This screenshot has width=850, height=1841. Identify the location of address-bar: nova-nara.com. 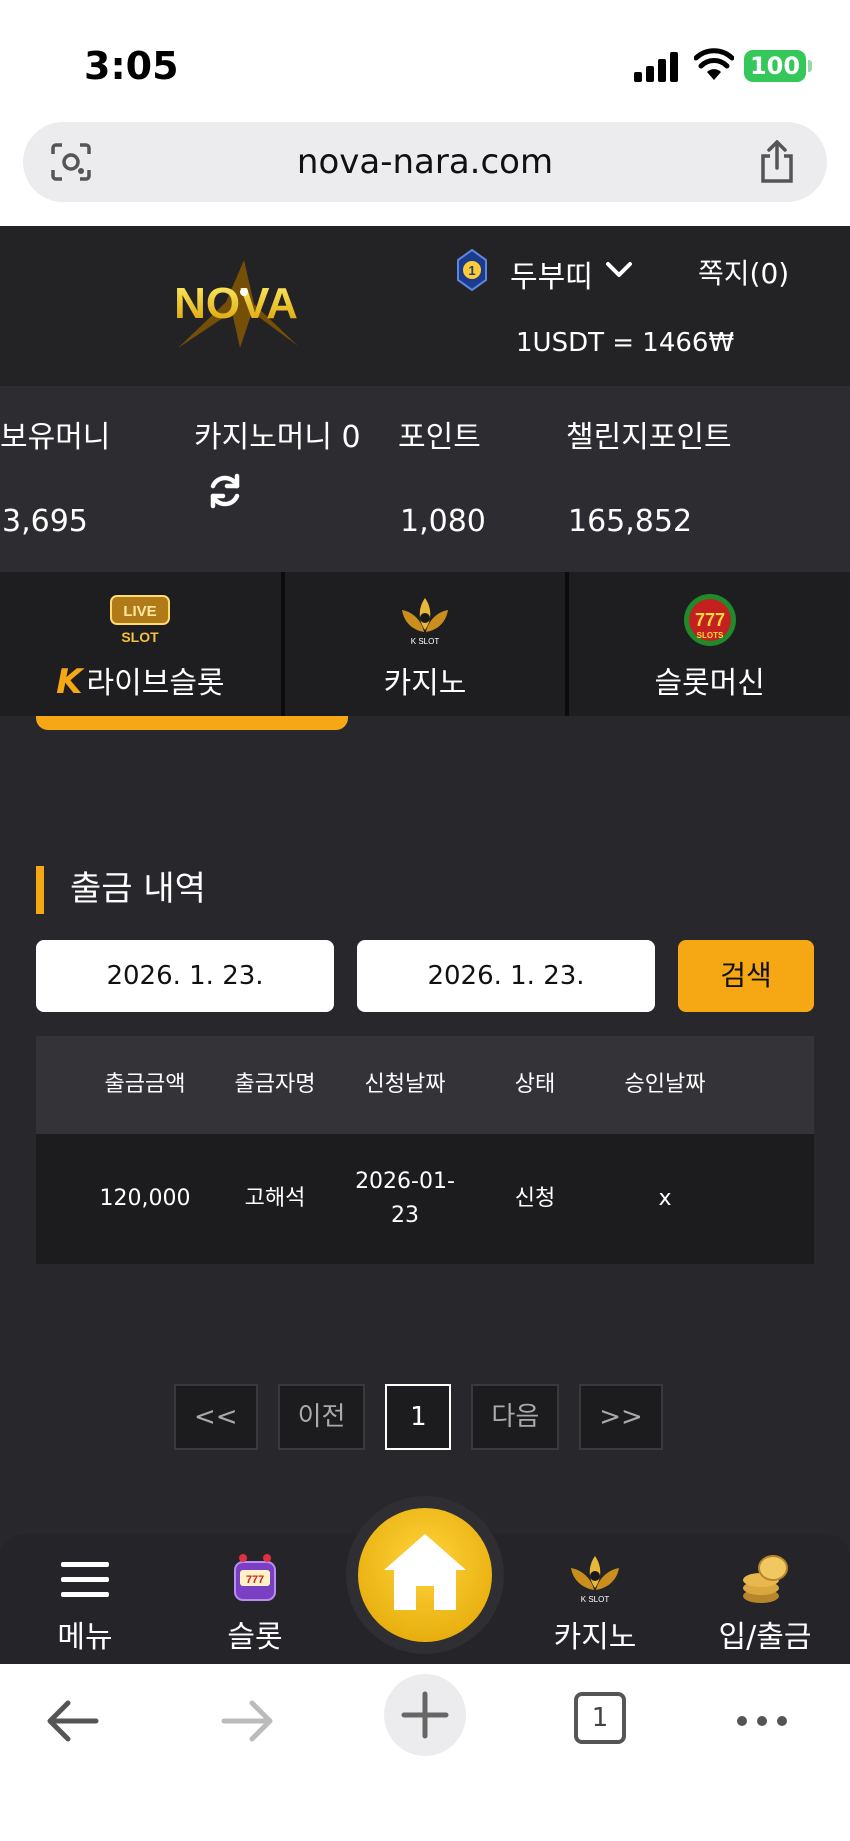
(425, 162).